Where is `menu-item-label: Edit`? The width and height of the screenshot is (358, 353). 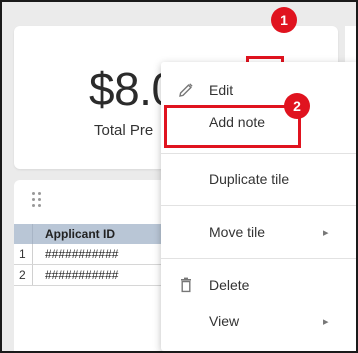
menu-item-label: Edit is located at coordinates (221, 90).